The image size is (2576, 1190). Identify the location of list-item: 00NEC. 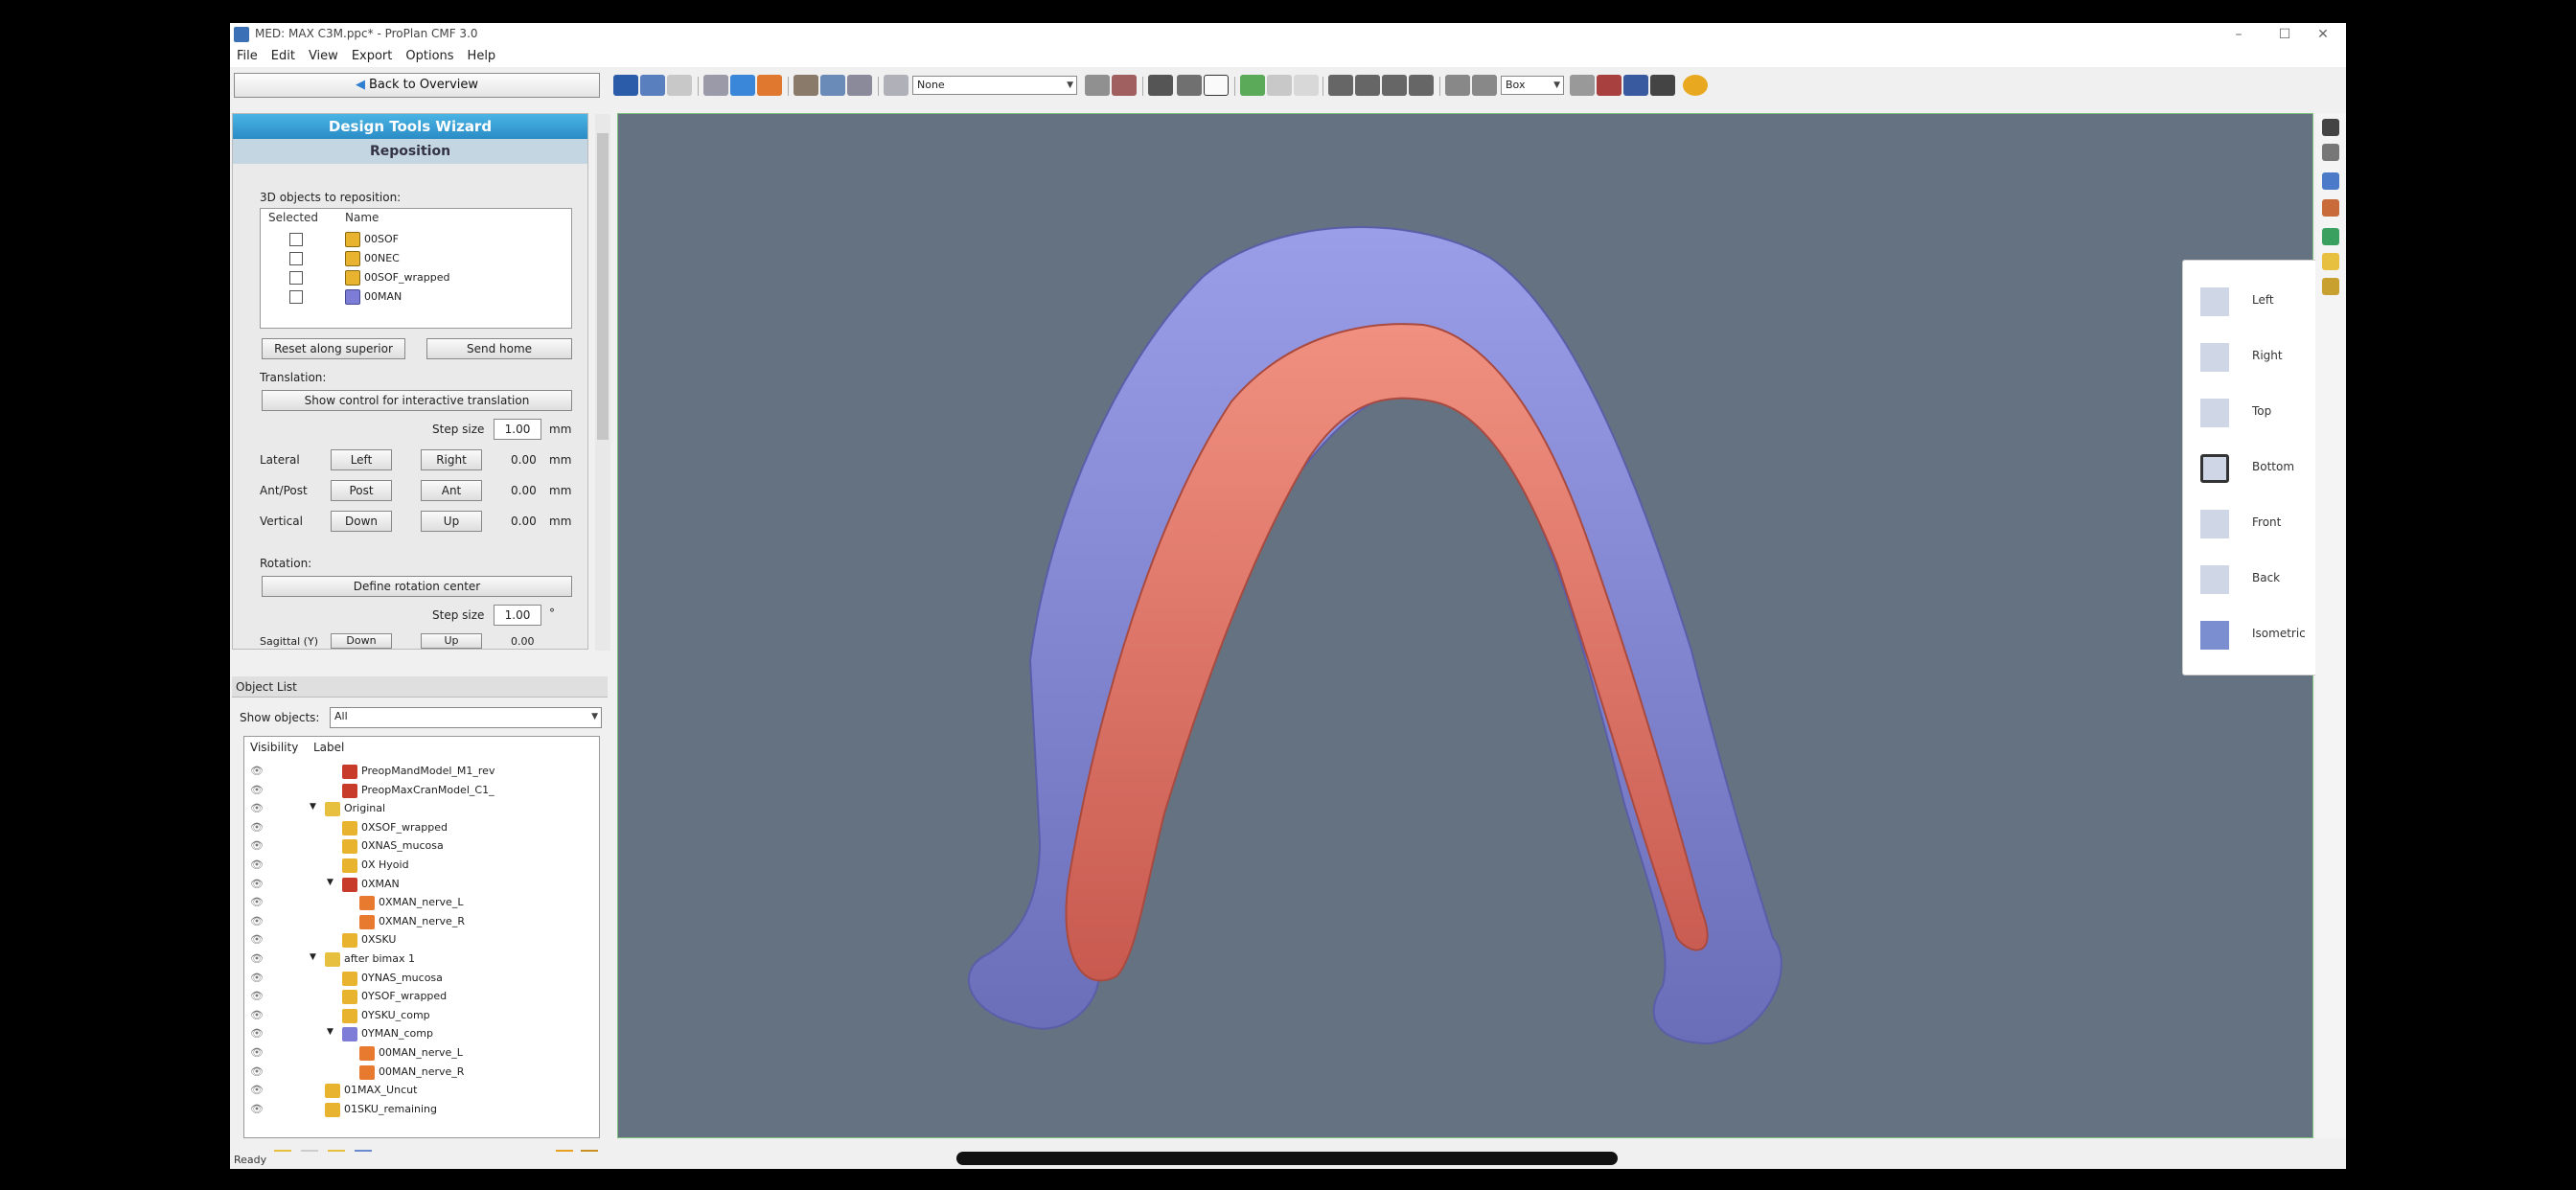
(404, 258).